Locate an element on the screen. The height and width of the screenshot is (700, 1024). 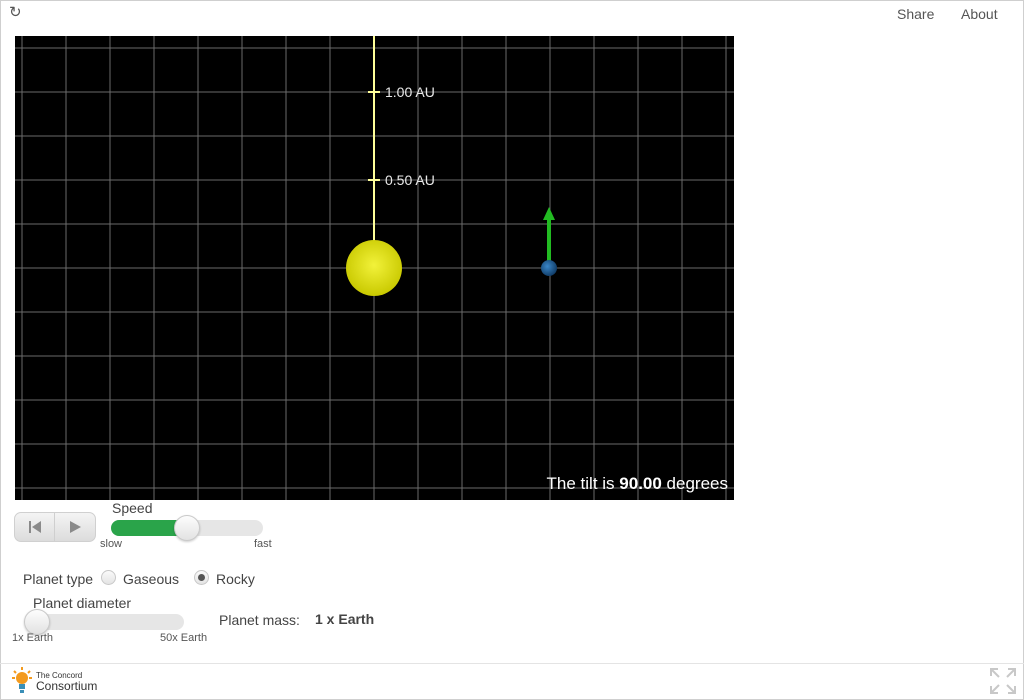
planet is located at coordinates (549, 268).